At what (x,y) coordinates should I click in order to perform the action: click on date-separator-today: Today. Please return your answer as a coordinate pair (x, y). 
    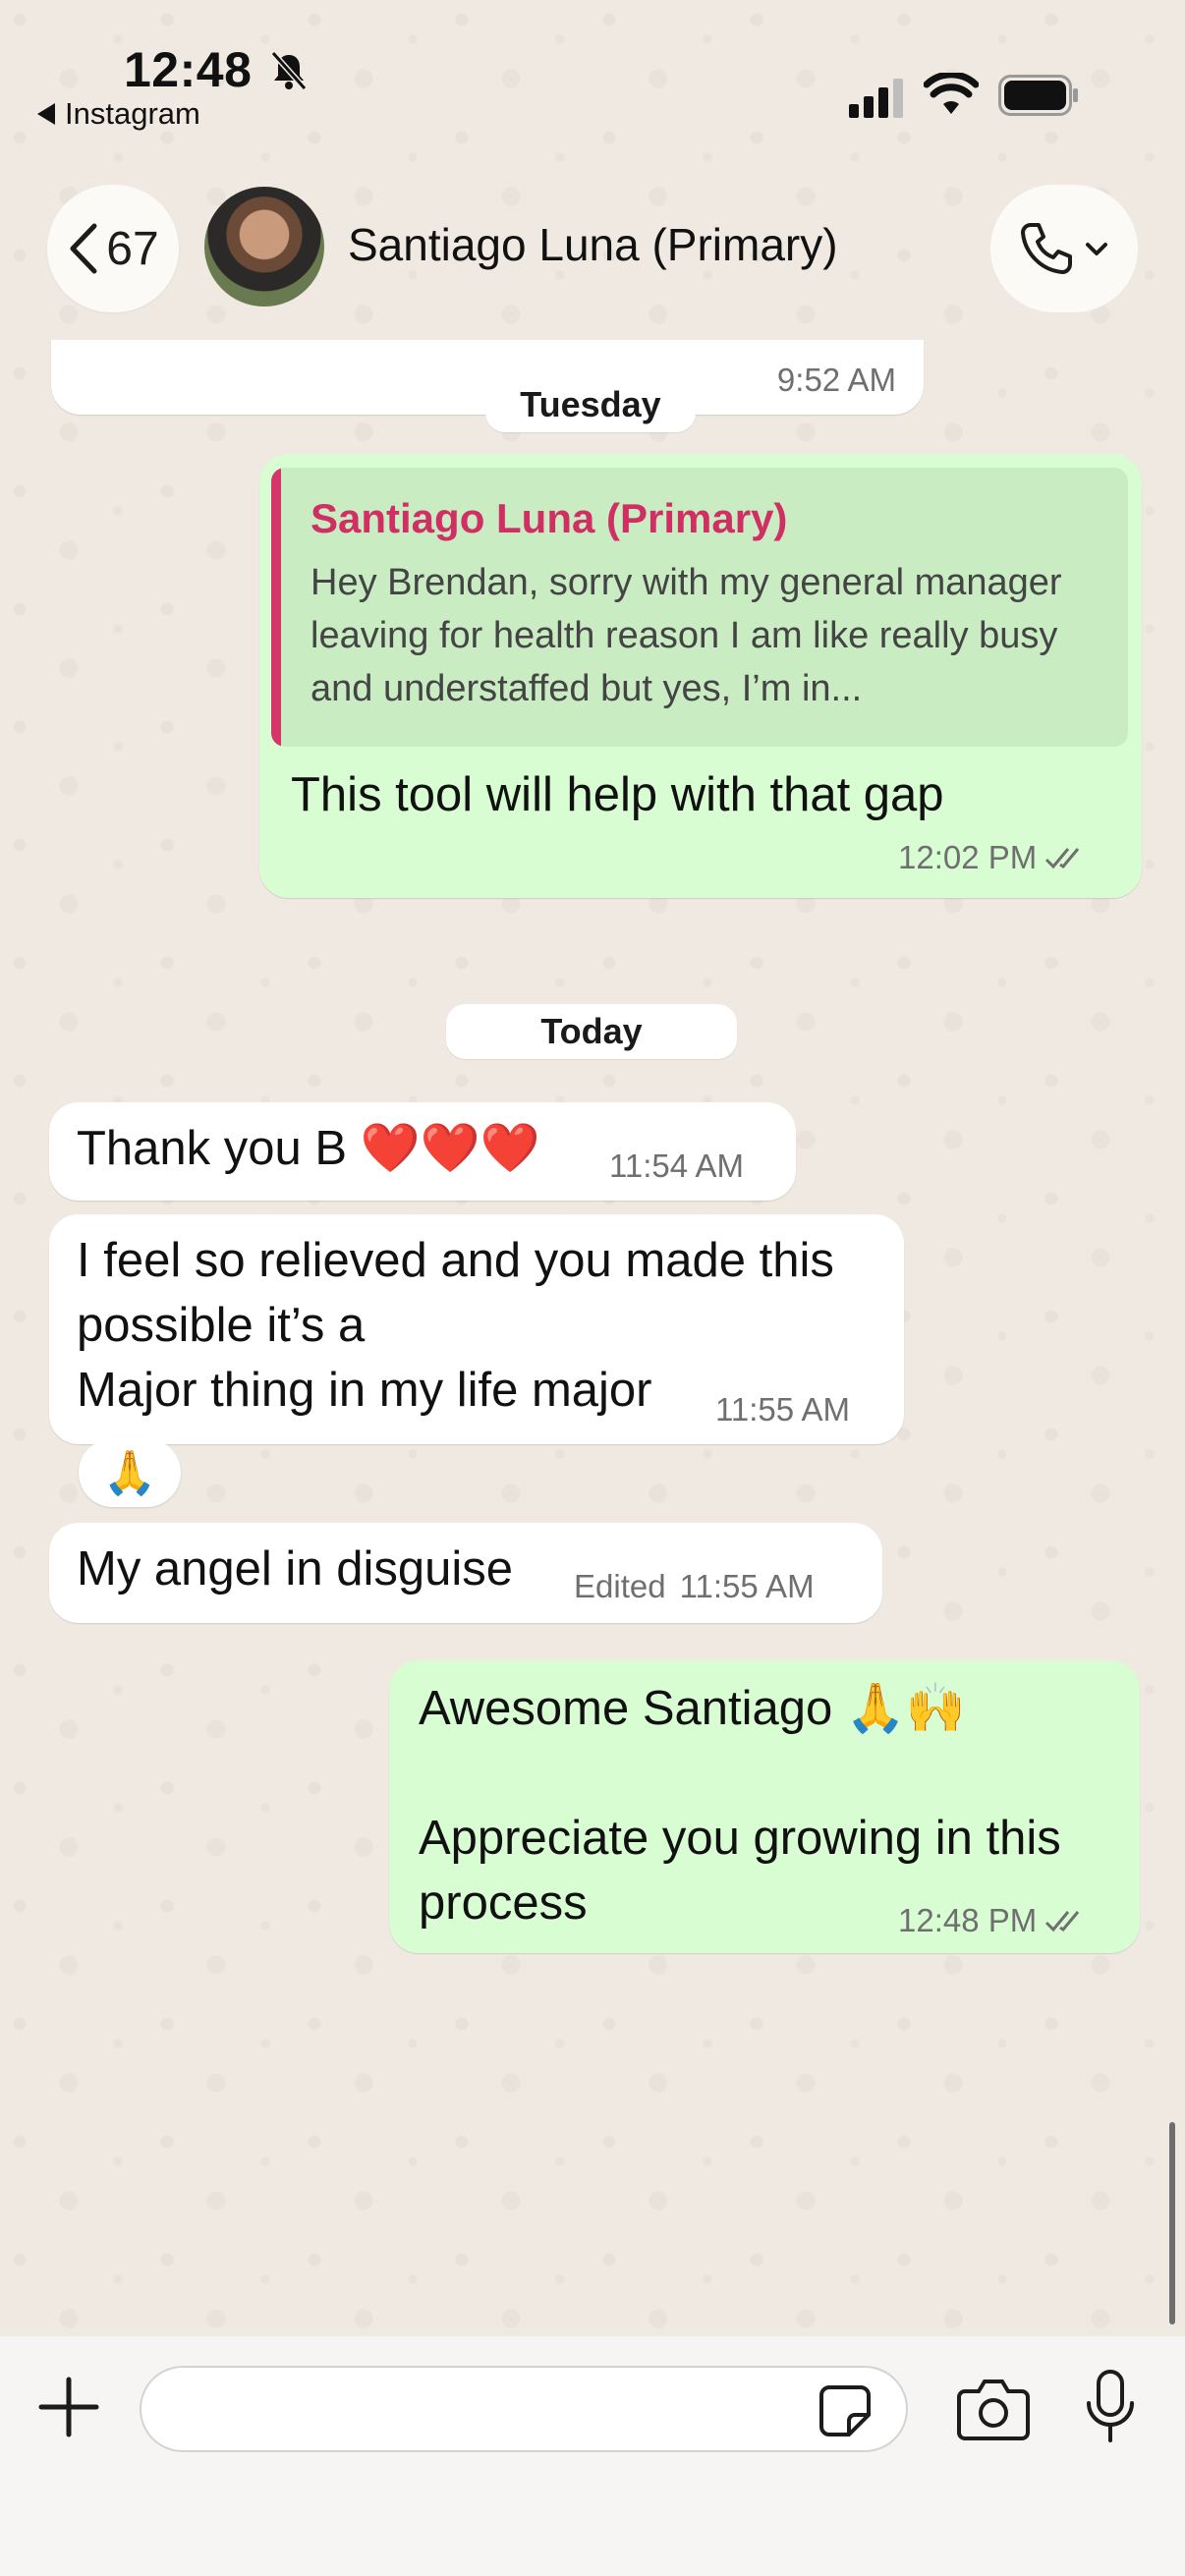
    Looking at the image, I should click on (592, 1031).